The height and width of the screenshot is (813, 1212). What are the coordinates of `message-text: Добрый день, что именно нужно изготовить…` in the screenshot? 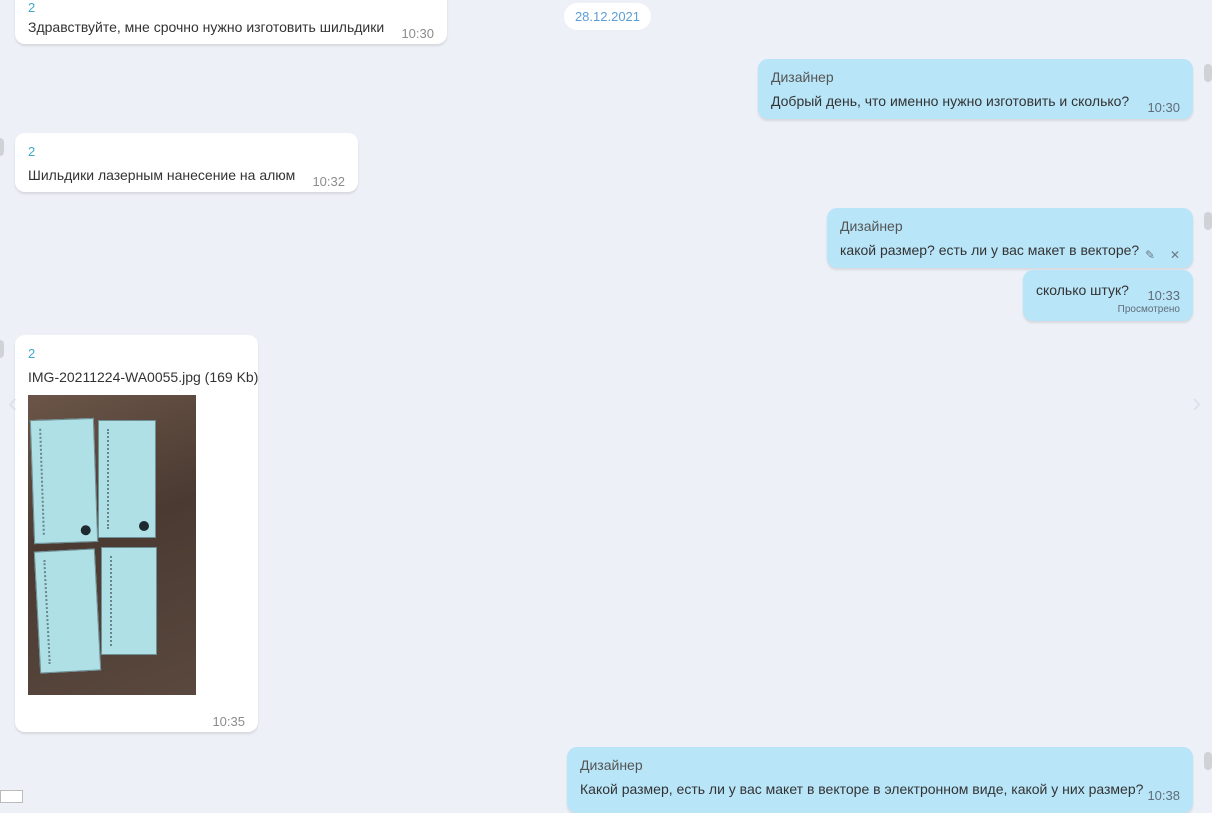 It's located at (950, 101).